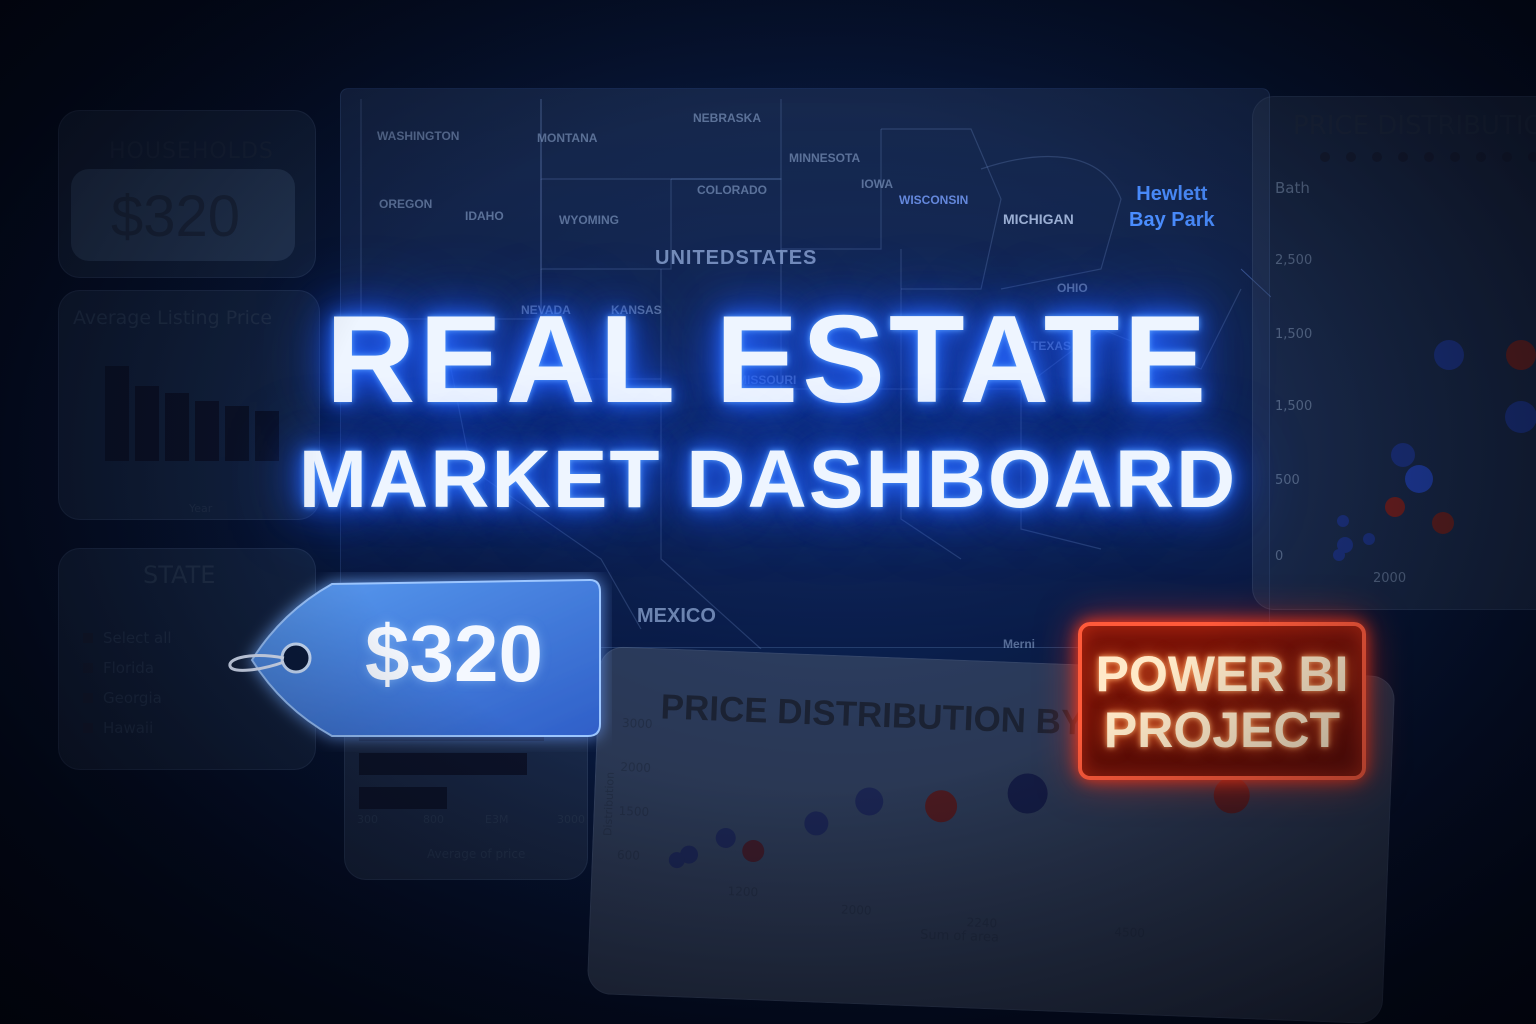 This screenshot has width=1536, height=1024. Describe the element at coordinates (877, 184) in the screenshot. I see `map-label-iowa: IOWA` at that location.